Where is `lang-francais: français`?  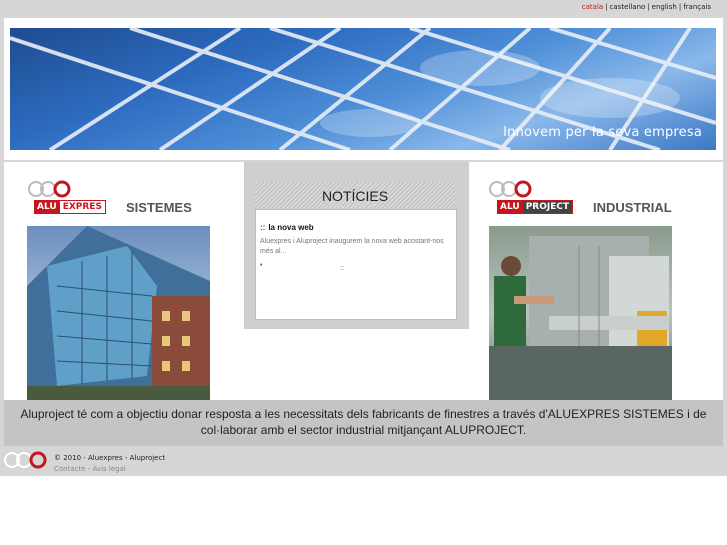
lang-francais: français is located at coordinates (697, 7).